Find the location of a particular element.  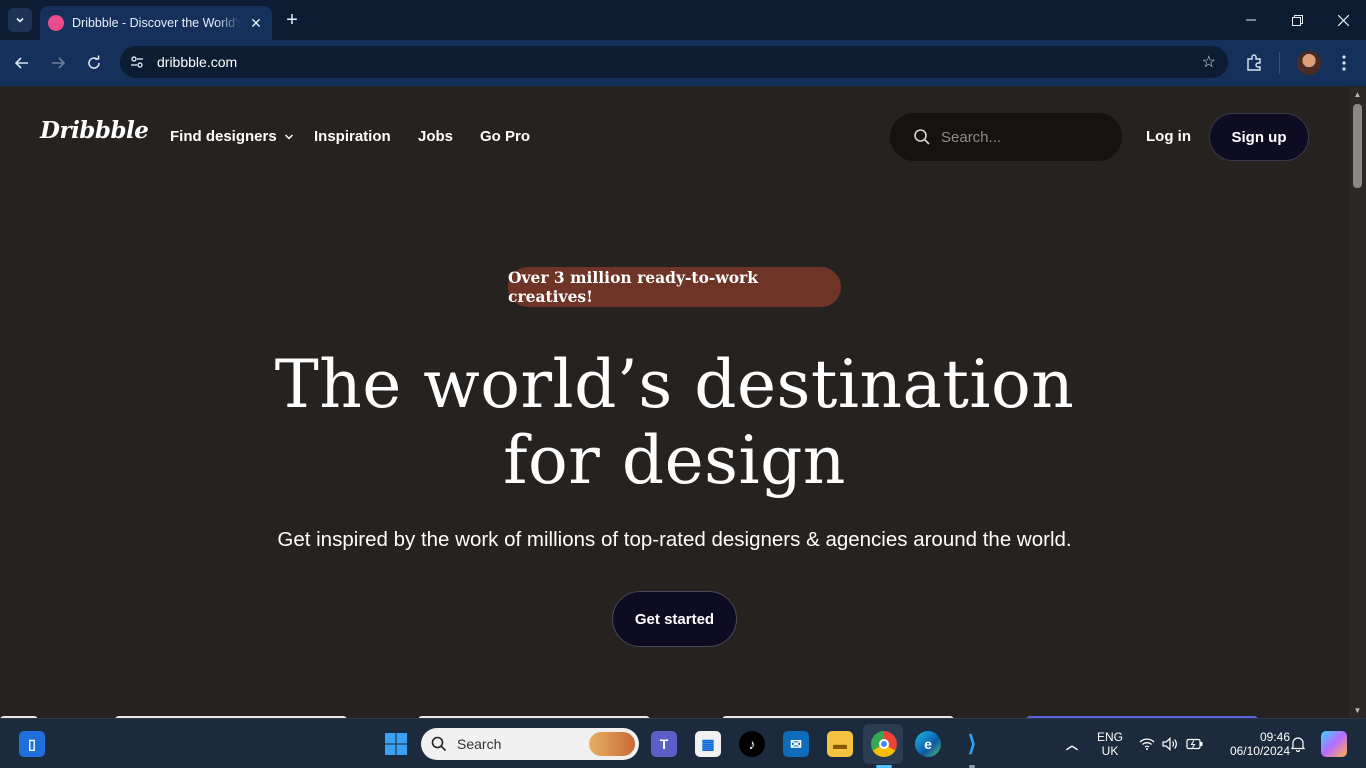

scroll-up-arrow-icon: ▲ is located at coordinates (1357, 94).